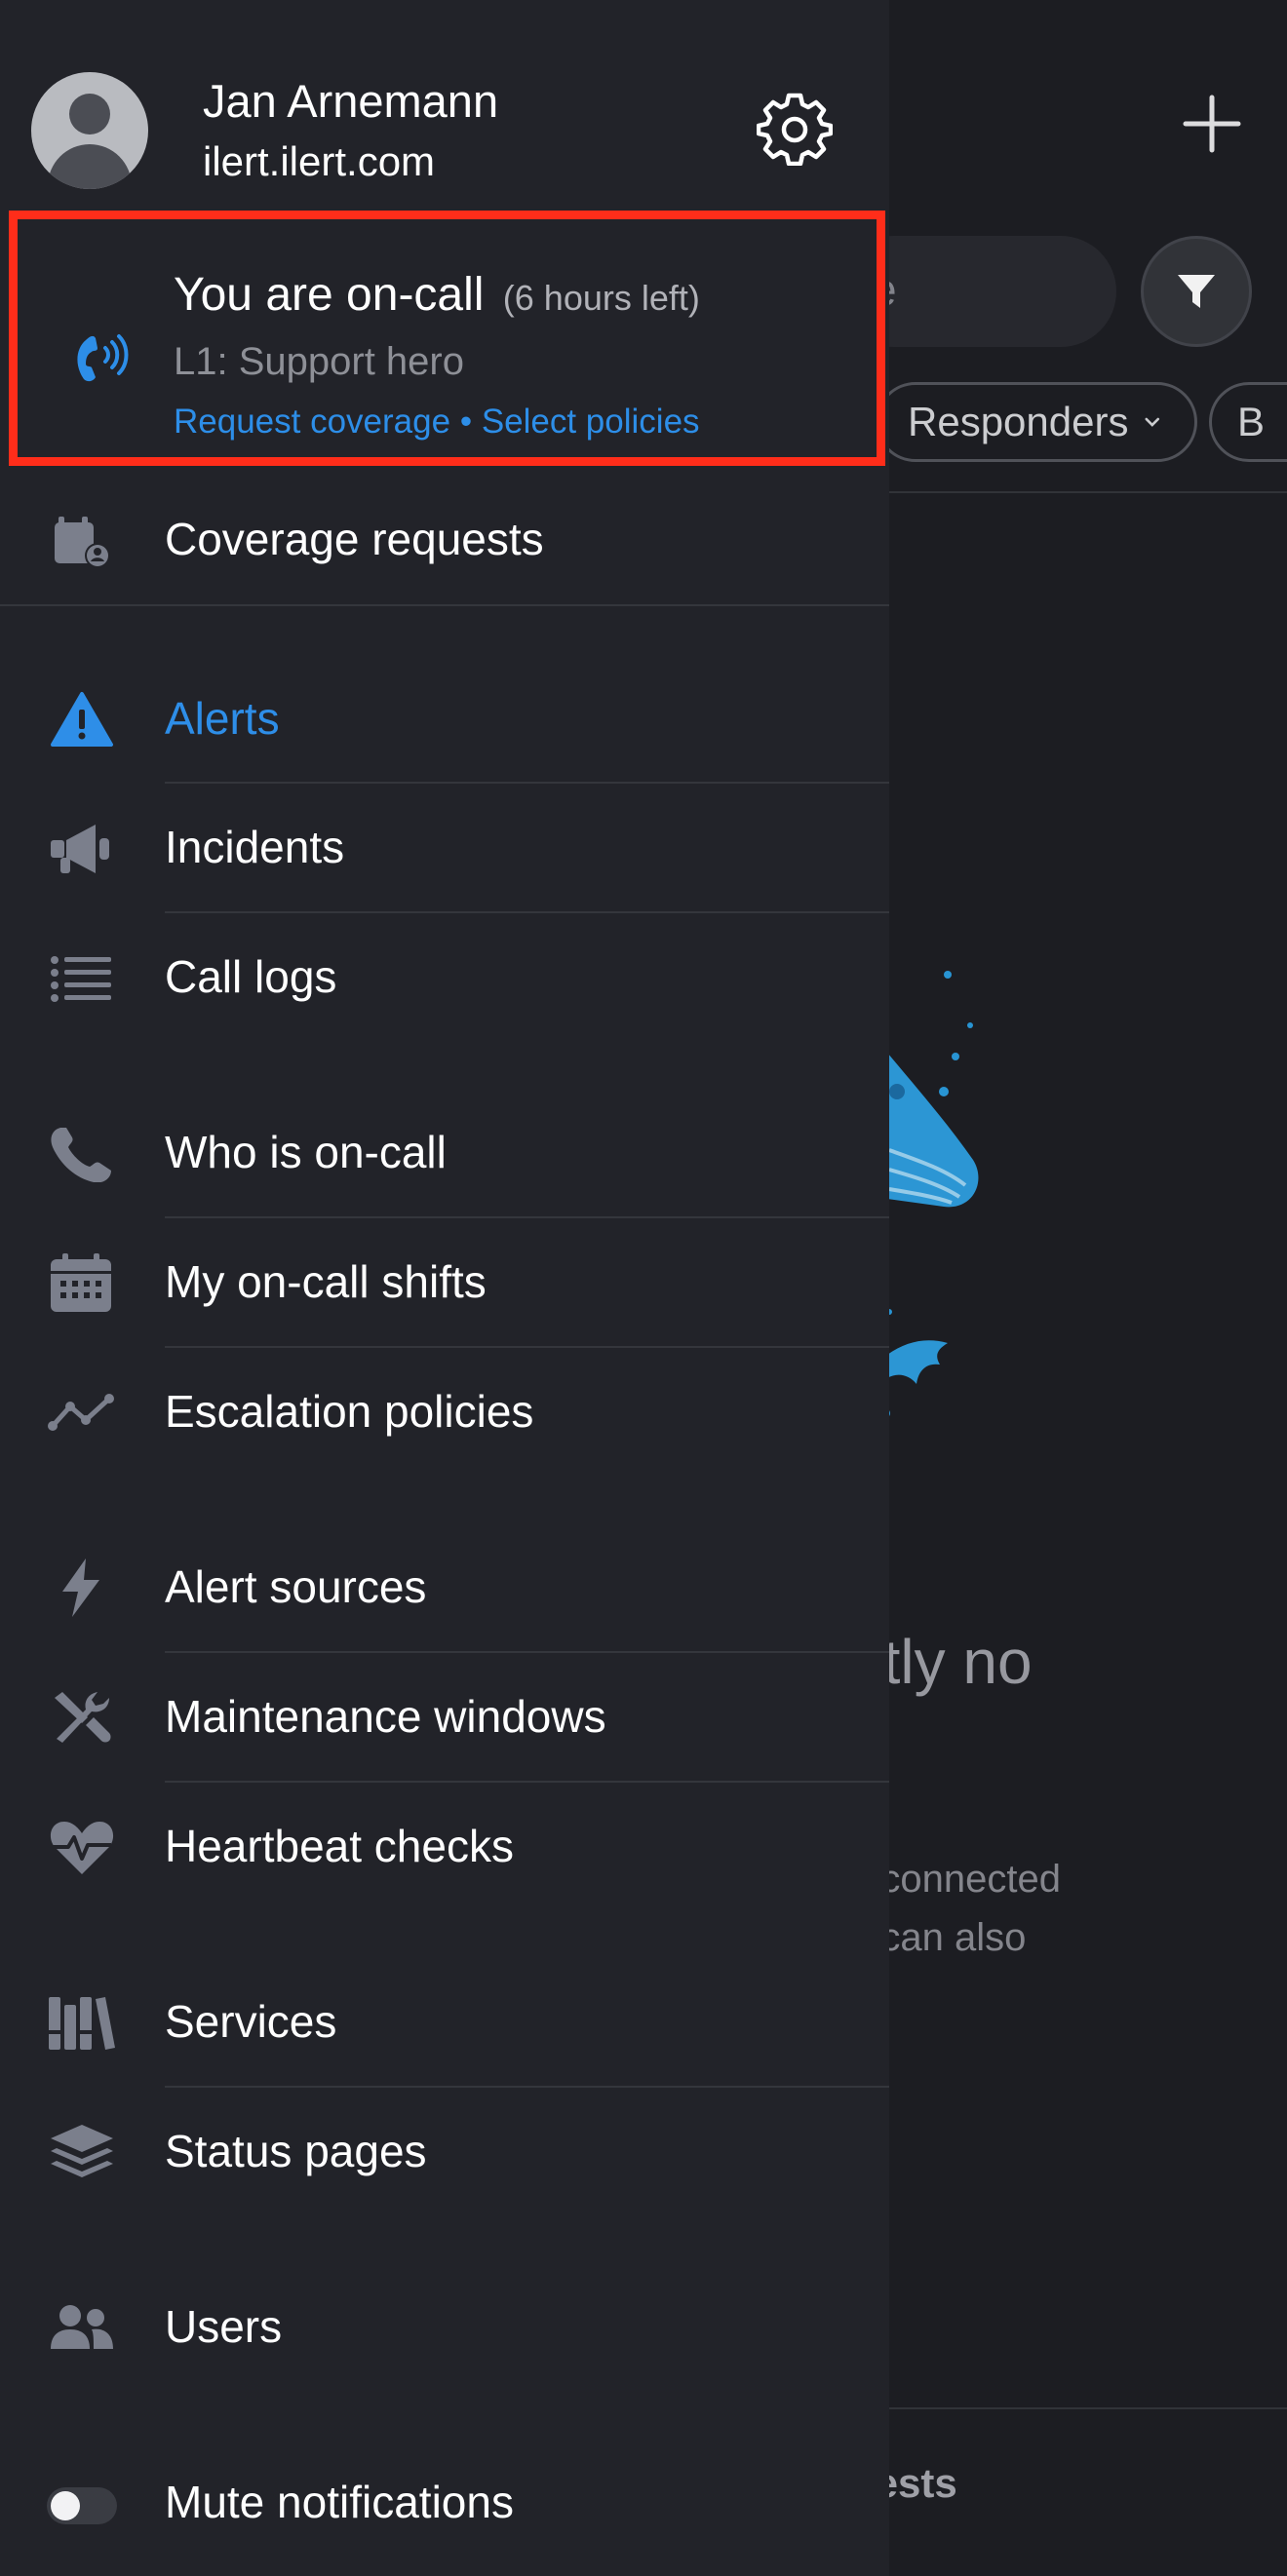 This screenshot has width=1287, height=2576. What do you see at coordinates (296, 1586) in the screenshot?
I see `nav-label-alert-sources: Alert sources` at bounding box center [296, 1586].